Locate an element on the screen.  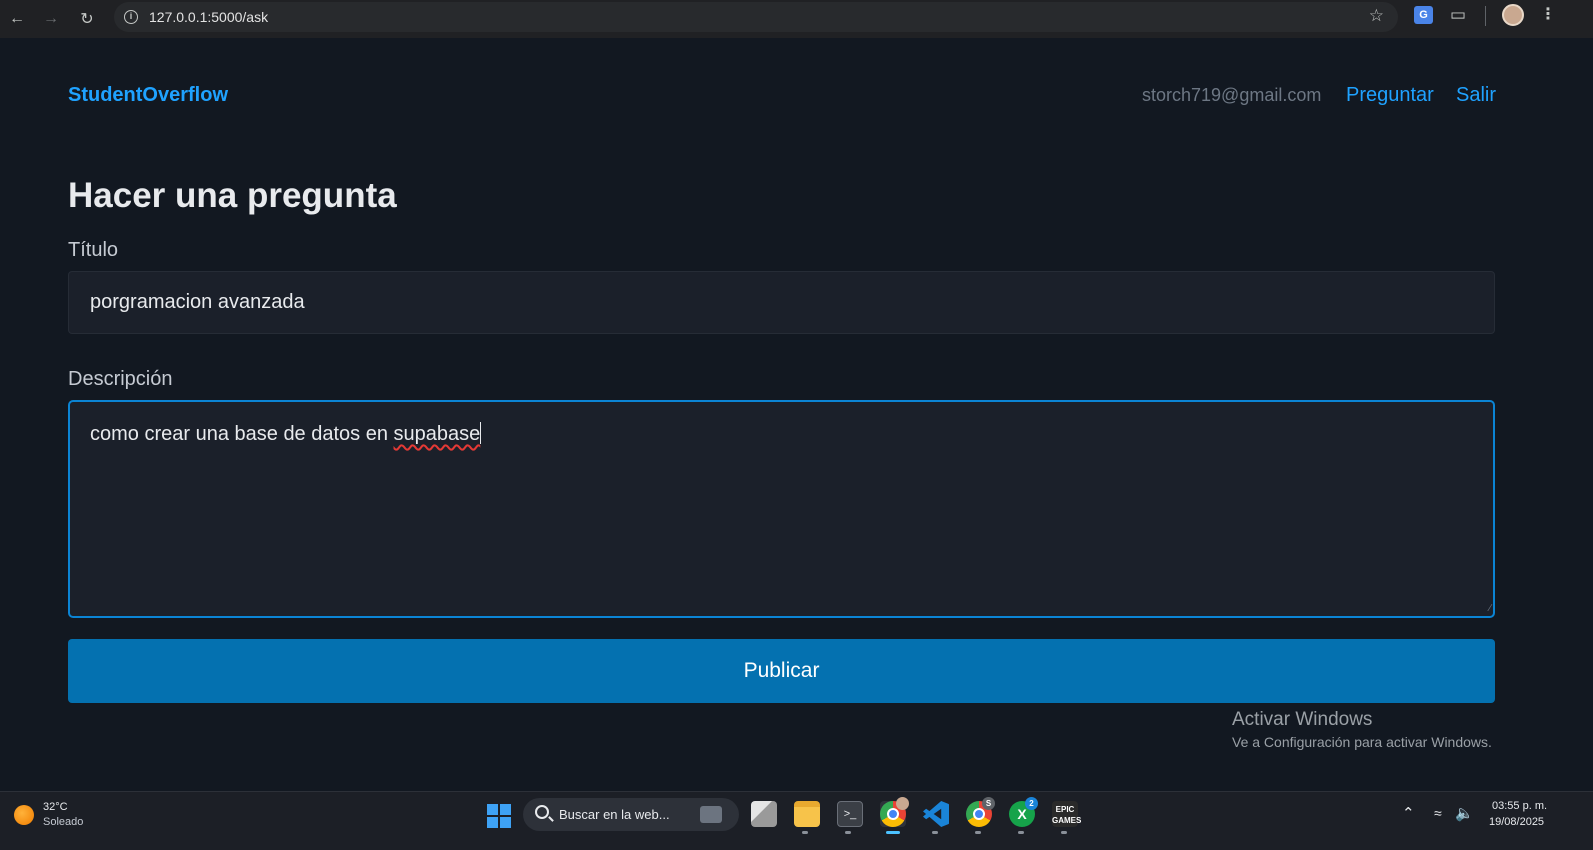
misspelled-word: supabase is located at coordinates (437, 434).